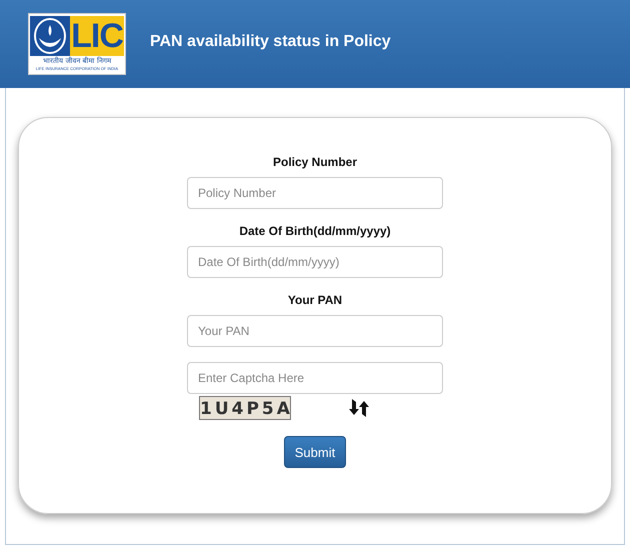 This screenshot has height=550, width=630. Describe the element at coordinates (270, 42) in the screenshot. I see `page-title: PAN availability status in Policy` at that location.